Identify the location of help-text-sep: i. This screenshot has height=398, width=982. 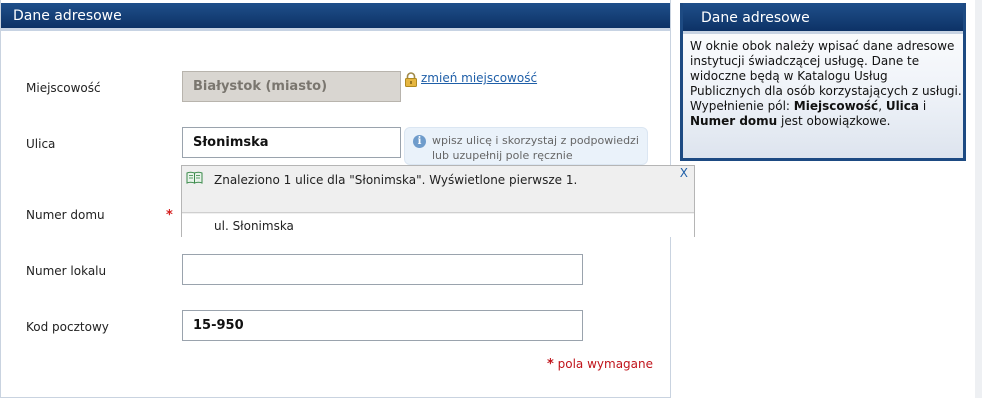
(923, 106).